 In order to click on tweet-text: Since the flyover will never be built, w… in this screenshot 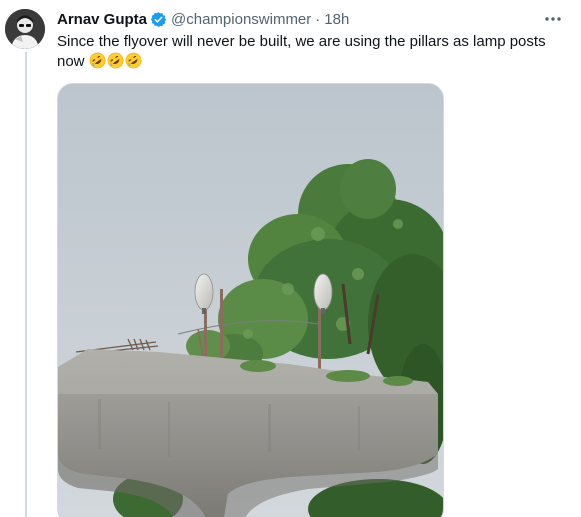, I will do `click(314, 52)`.